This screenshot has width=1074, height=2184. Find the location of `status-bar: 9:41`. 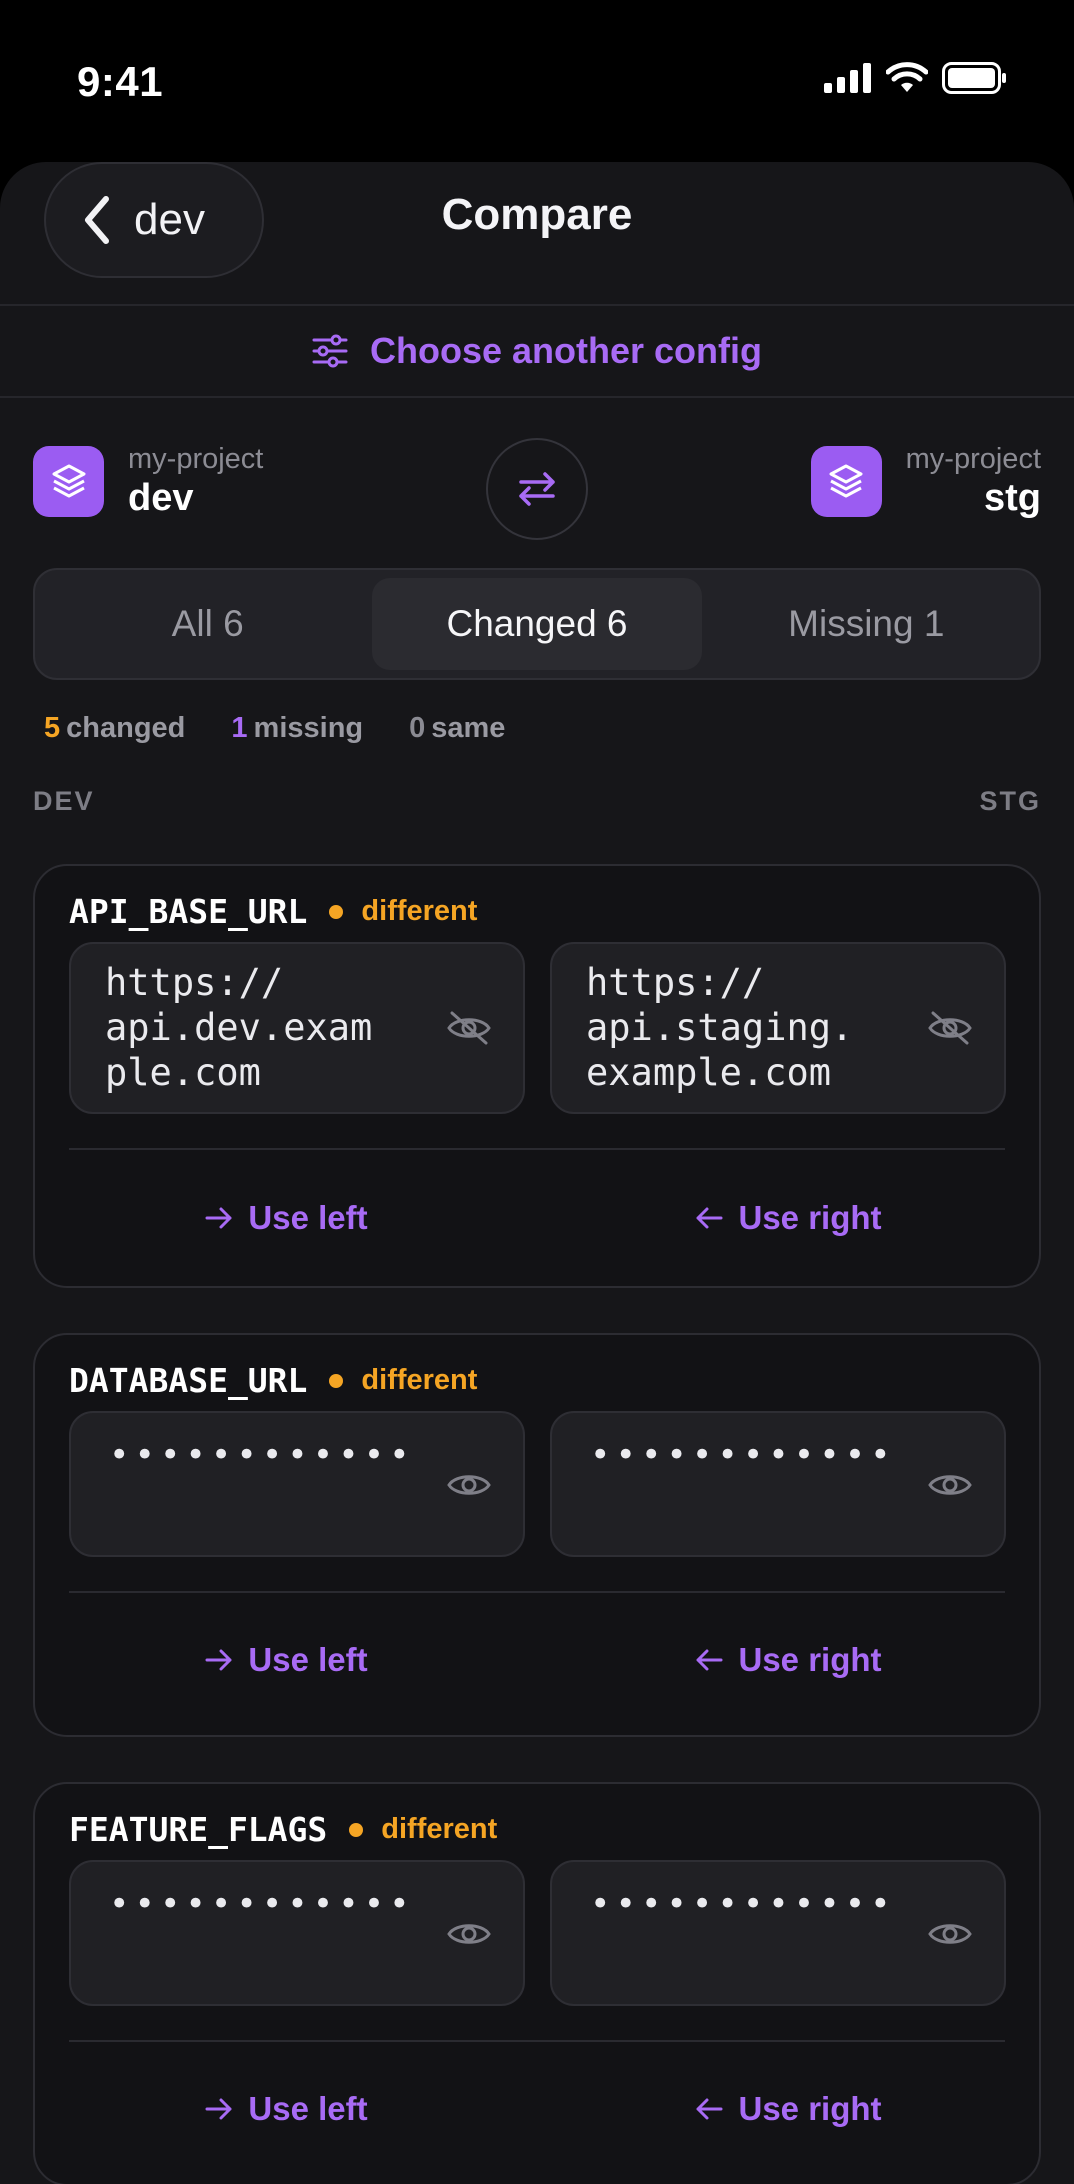

status-bar: 9:41 is located at coordinates (537, 82).